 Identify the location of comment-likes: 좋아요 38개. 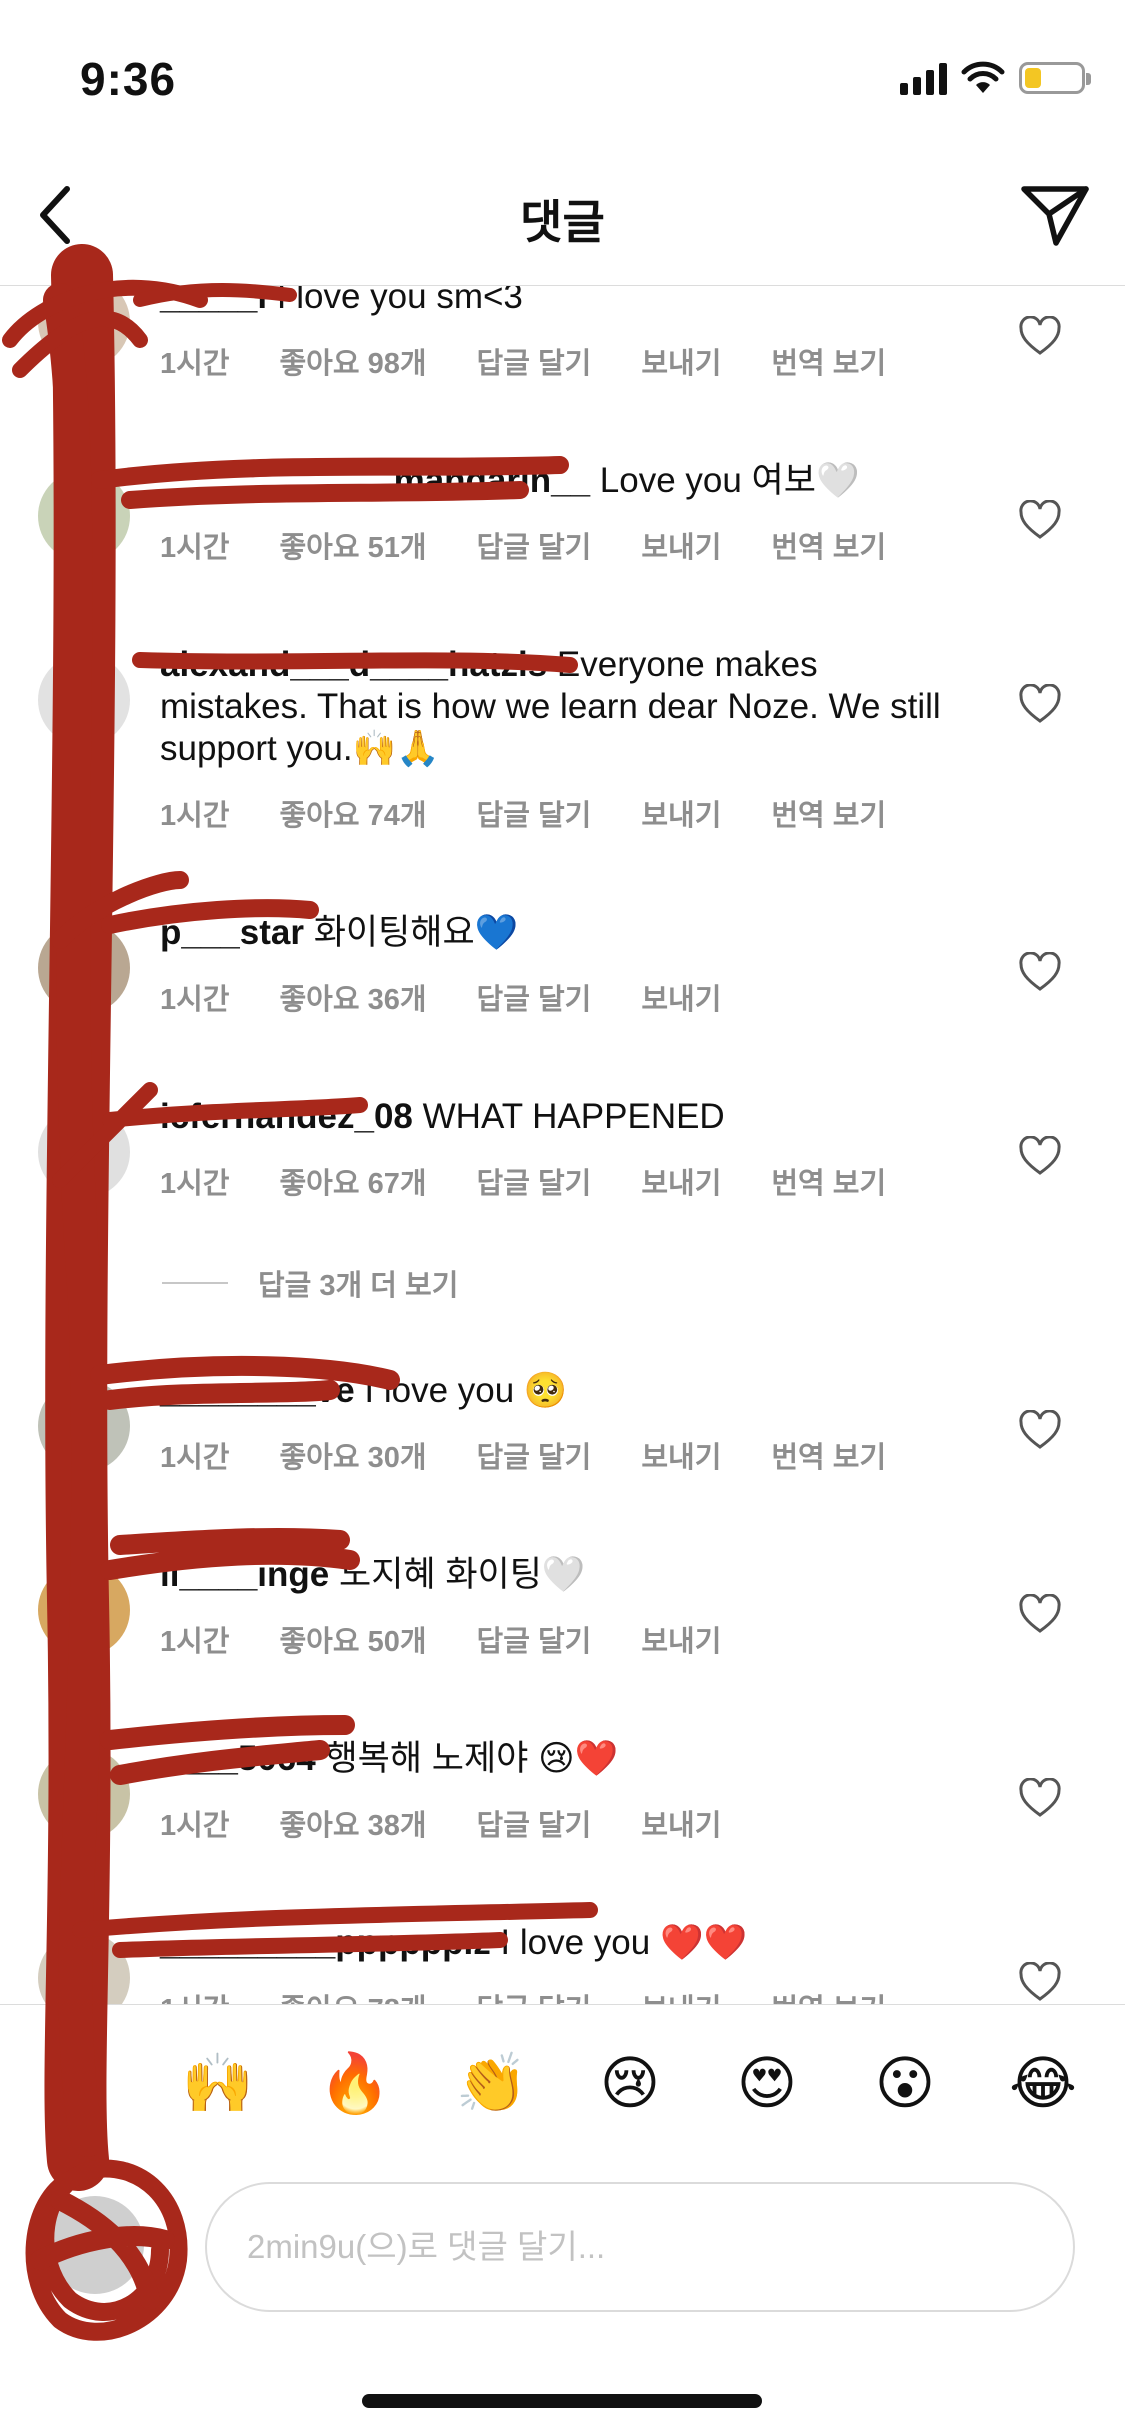
(353, 1823).